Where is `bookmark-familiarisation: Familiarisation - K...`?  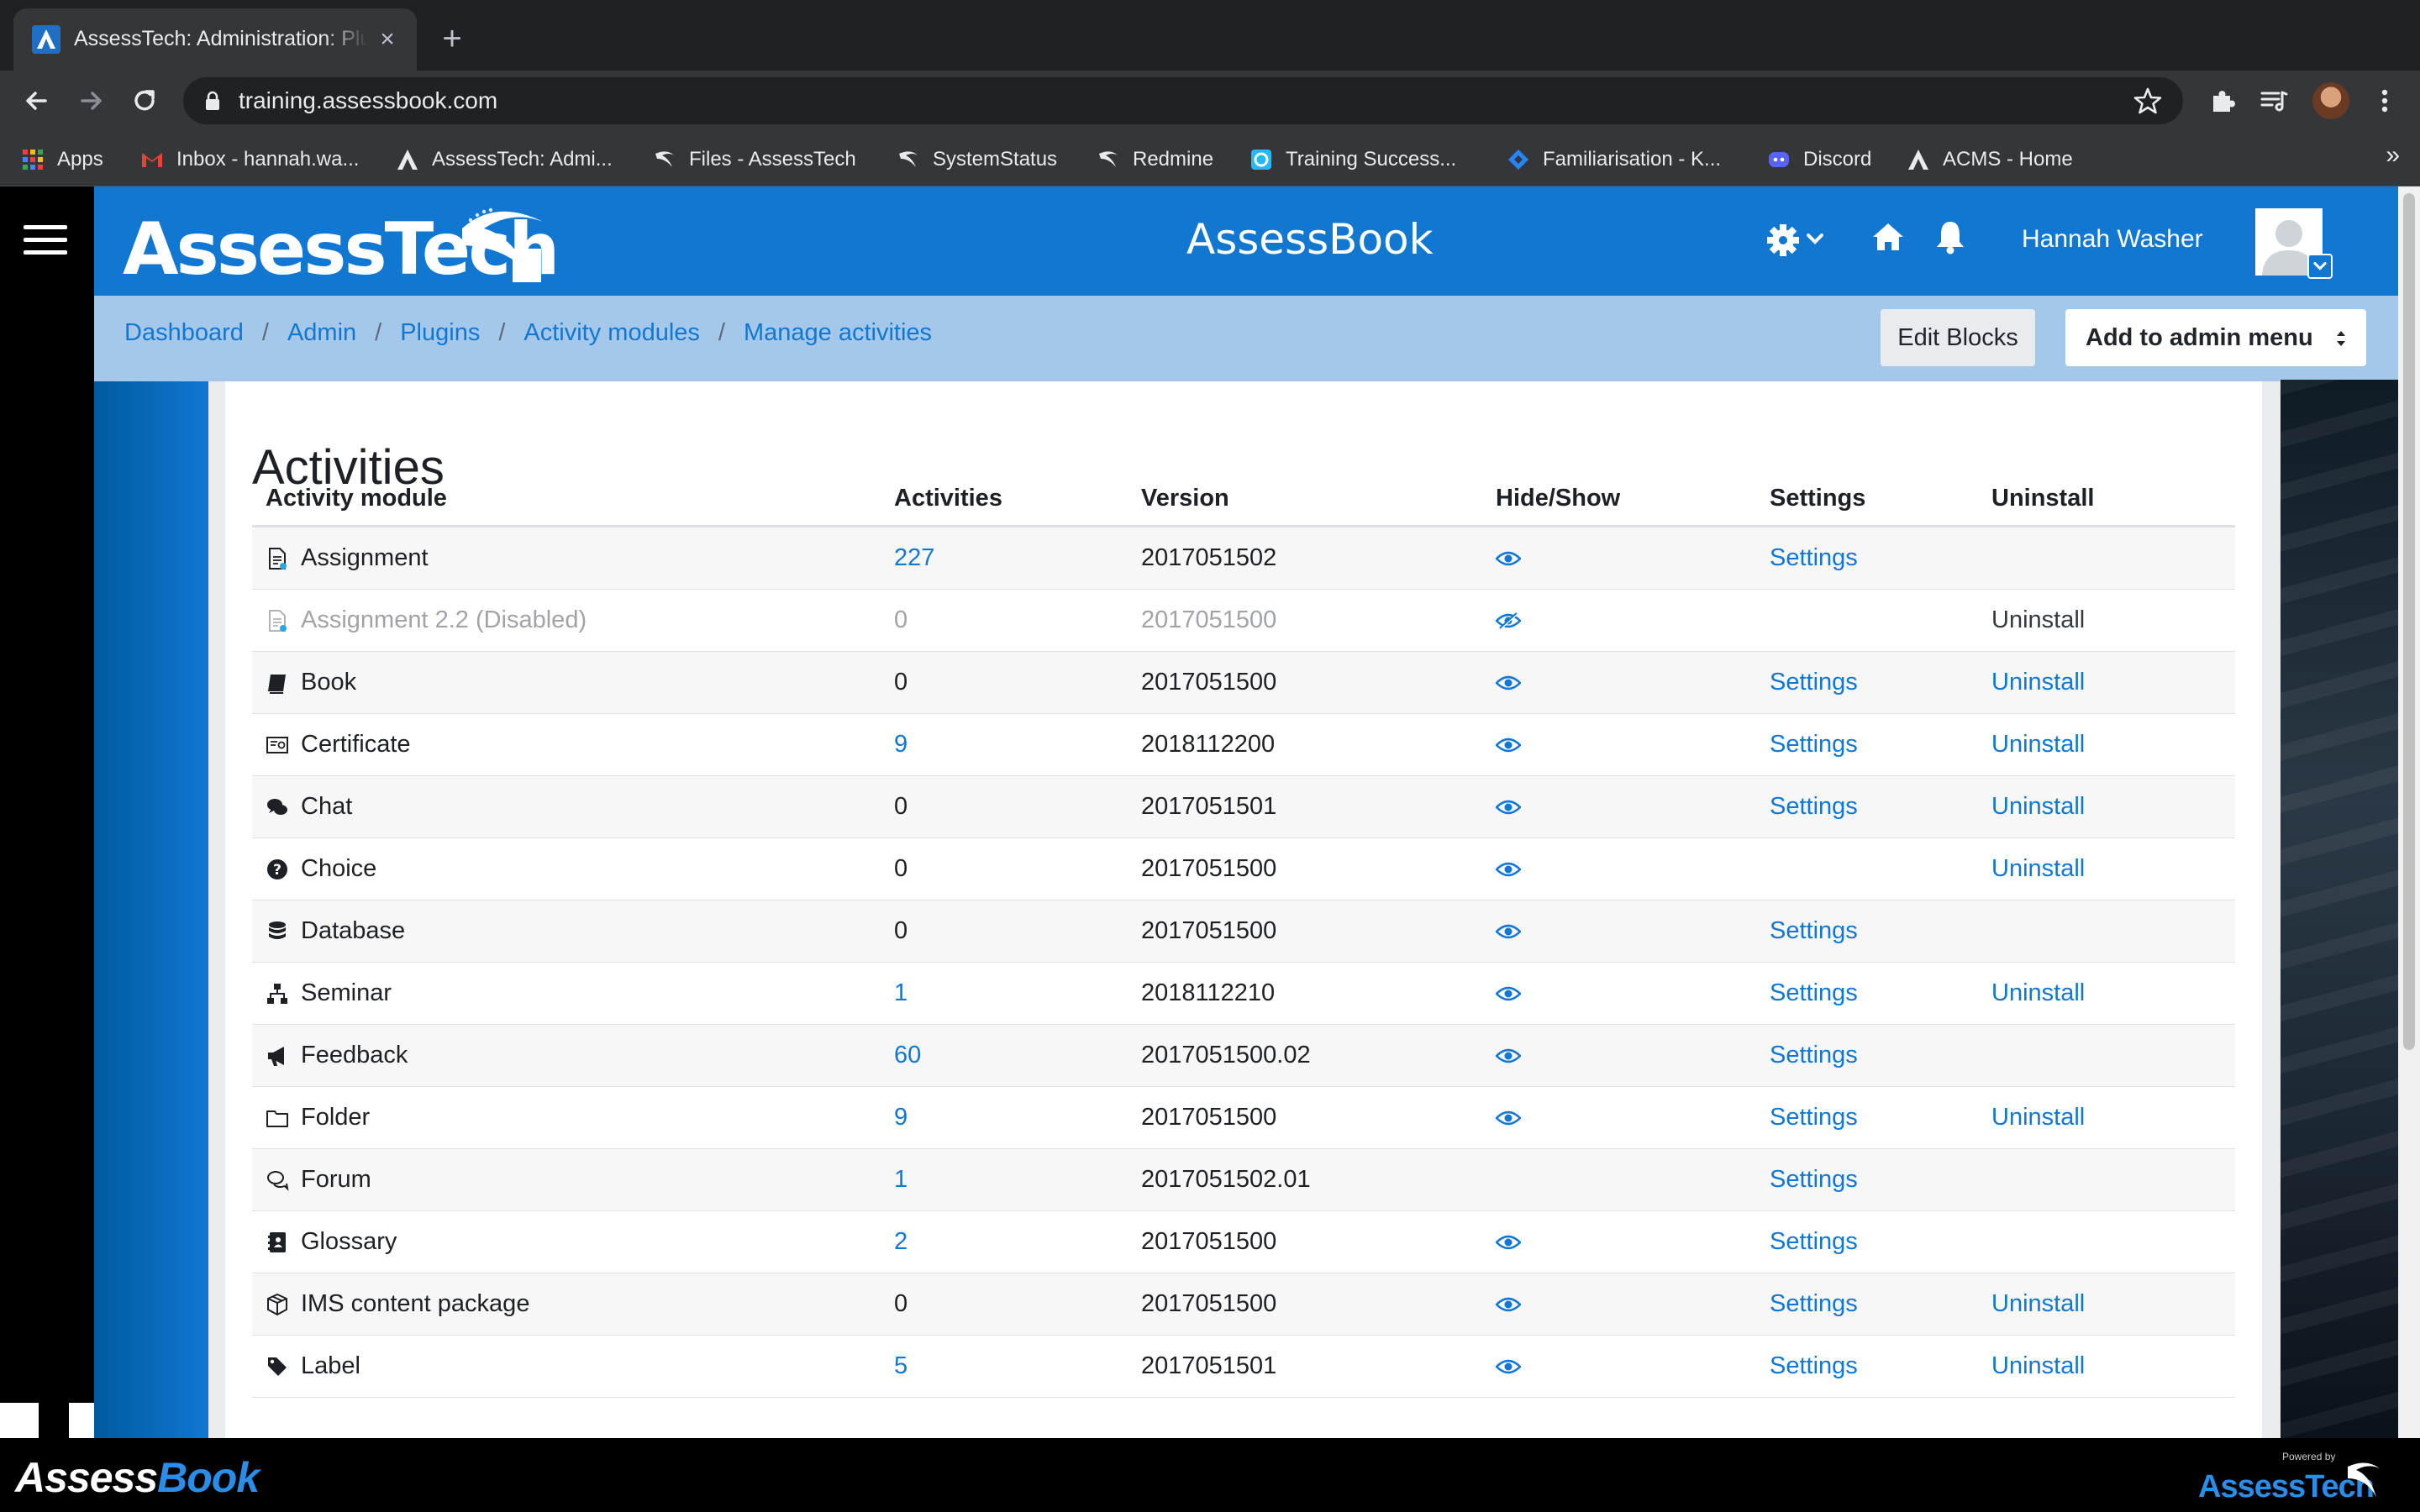
bookmark-familiarisation: Familiarisation - K... is located at coordinates (1614, 159).